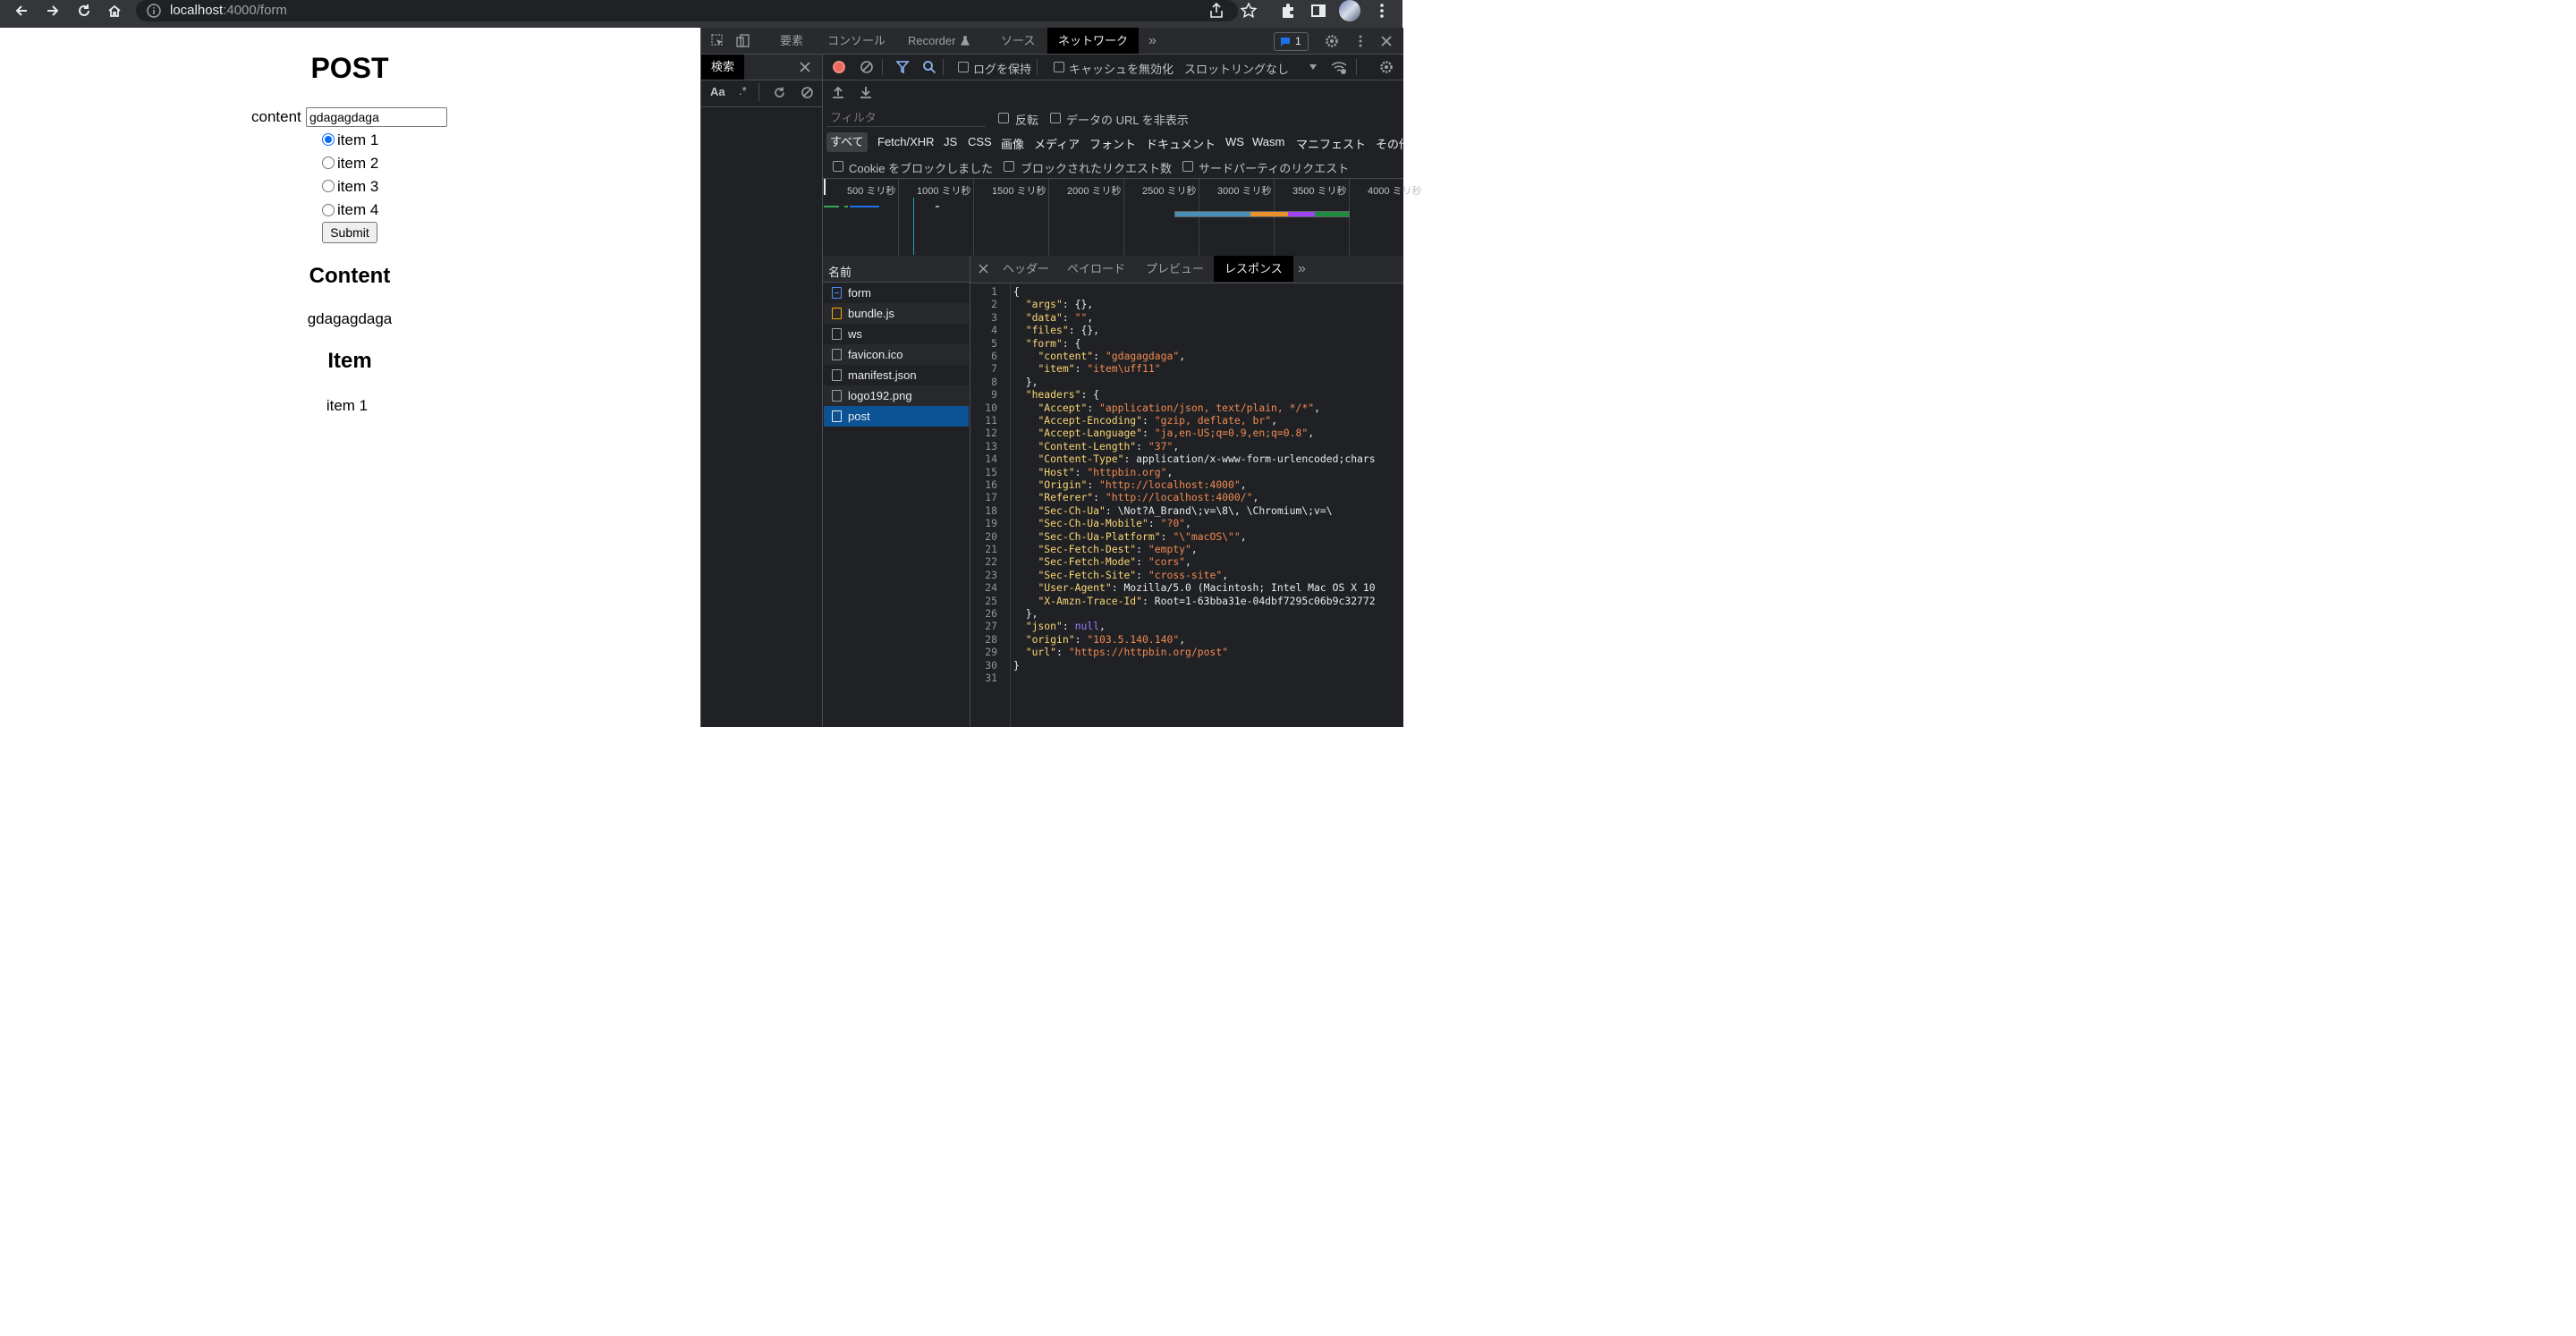 Image resolution: width=2576 pixels, height=1336 pixels. Describe the element at coordinates (906, 141) in the screenshot. I see `type-fetch-xhr: Fetch/XHR` at that location.